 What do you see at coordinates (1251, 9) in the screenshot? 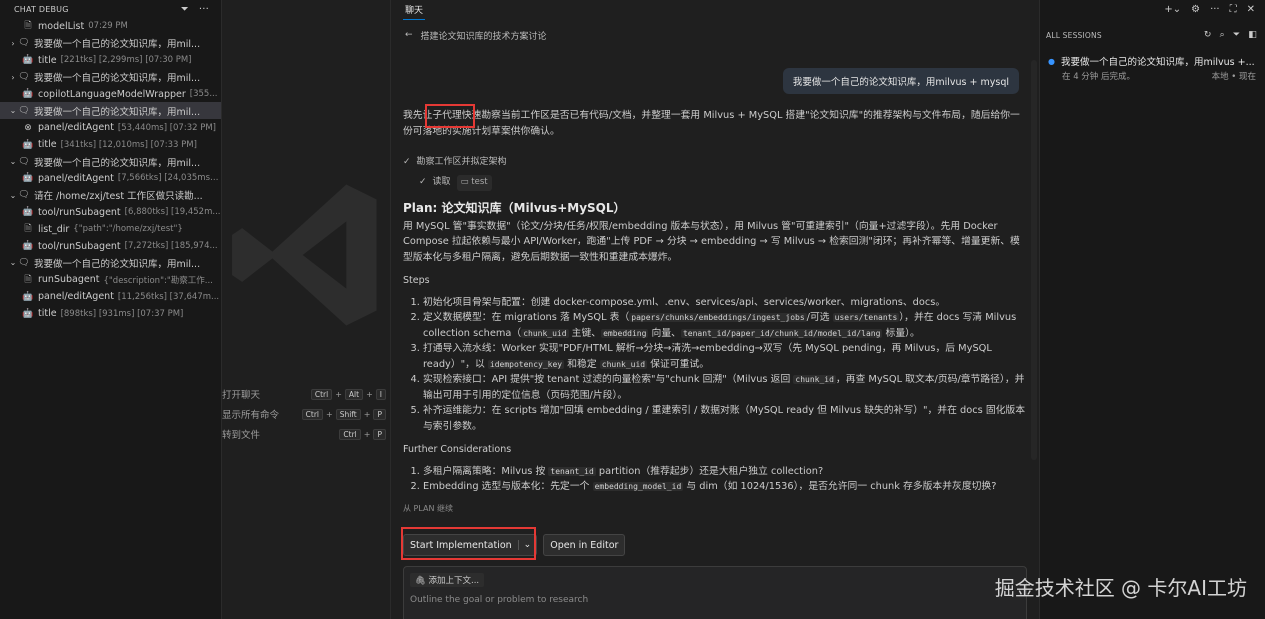
I see `close-icon: ✕` at bounding box center [1251, 9].